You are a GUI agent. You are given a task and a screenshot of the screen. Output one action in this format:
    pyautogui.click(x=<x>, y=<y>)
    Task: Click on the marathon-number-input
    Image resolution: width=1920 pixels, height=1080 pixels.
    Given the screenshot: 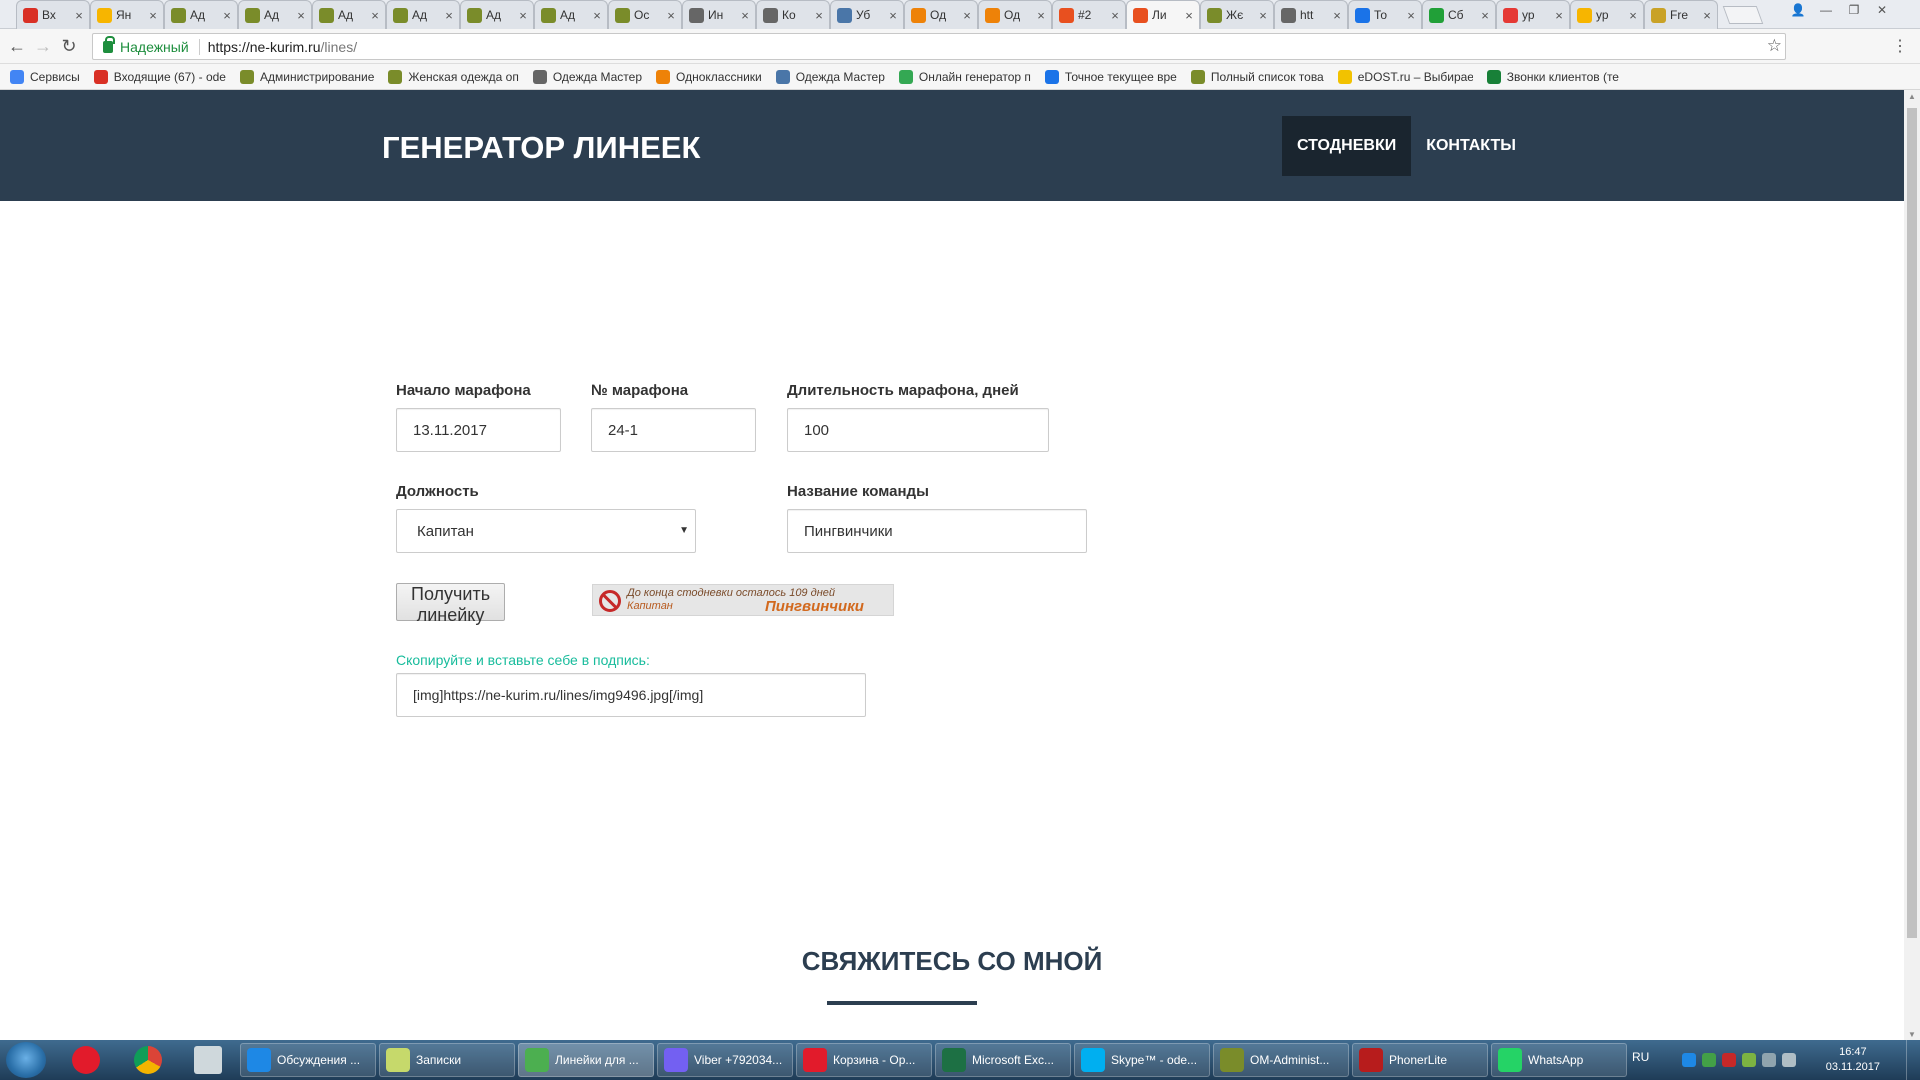 What is the action you would take?
    pyautogui.click(x=673, y=430)
    